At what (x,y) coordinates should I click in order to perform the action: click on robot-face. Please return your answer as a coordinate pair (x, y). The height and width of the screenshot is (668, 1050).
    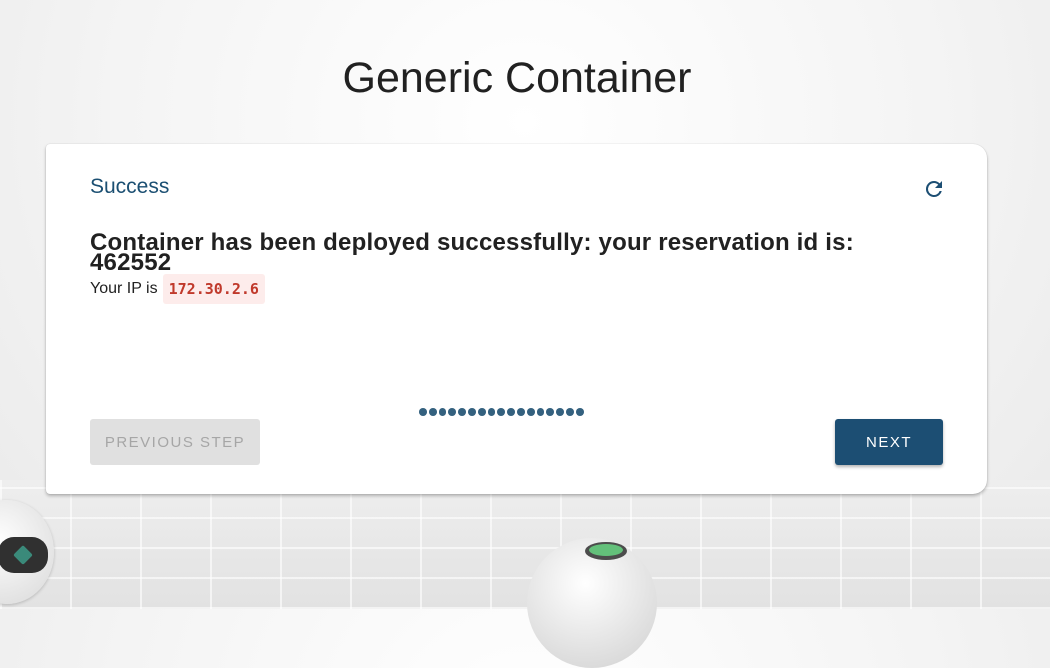
    Looking at the image, I should click on (24, 555).